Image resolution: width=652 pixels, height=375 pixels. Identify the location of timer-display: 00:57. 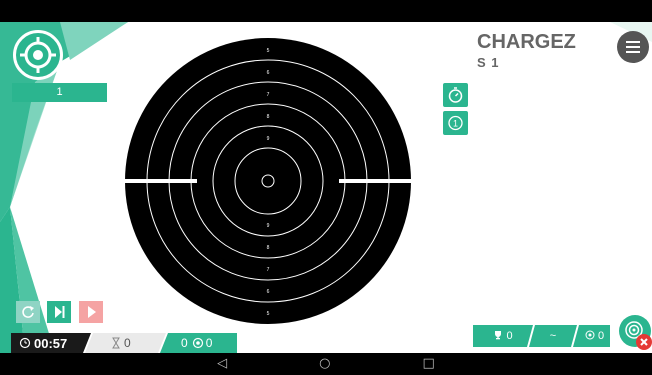
(43, 343).